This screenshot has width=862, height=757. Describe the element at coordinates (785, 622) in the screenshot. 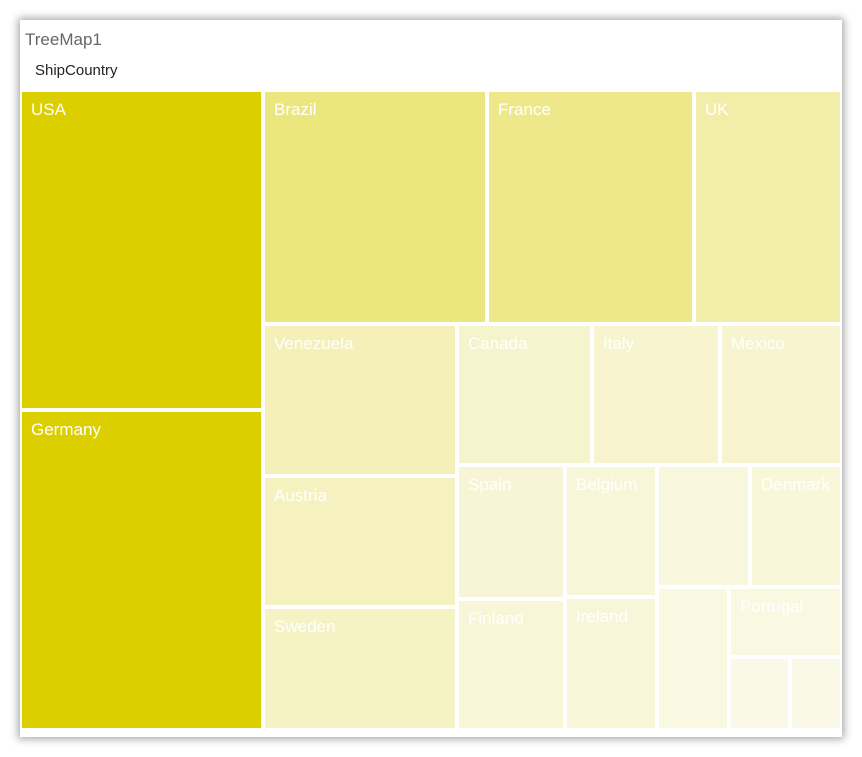

I see `treemap-tile-portugal: Portugal` at that location.